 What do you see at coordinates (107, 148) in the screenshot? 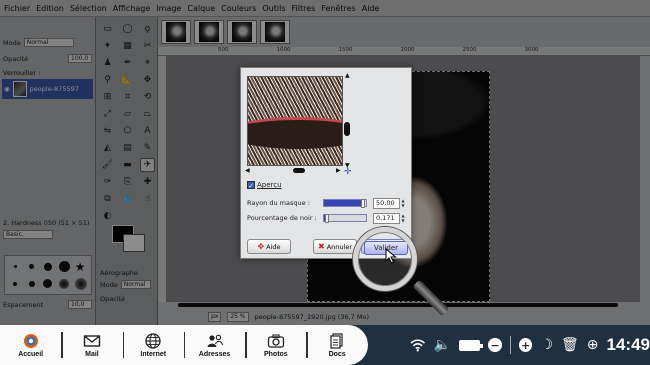
I see `bucket-fill-tool-icon: ◭` at bounding box center [107, 148].